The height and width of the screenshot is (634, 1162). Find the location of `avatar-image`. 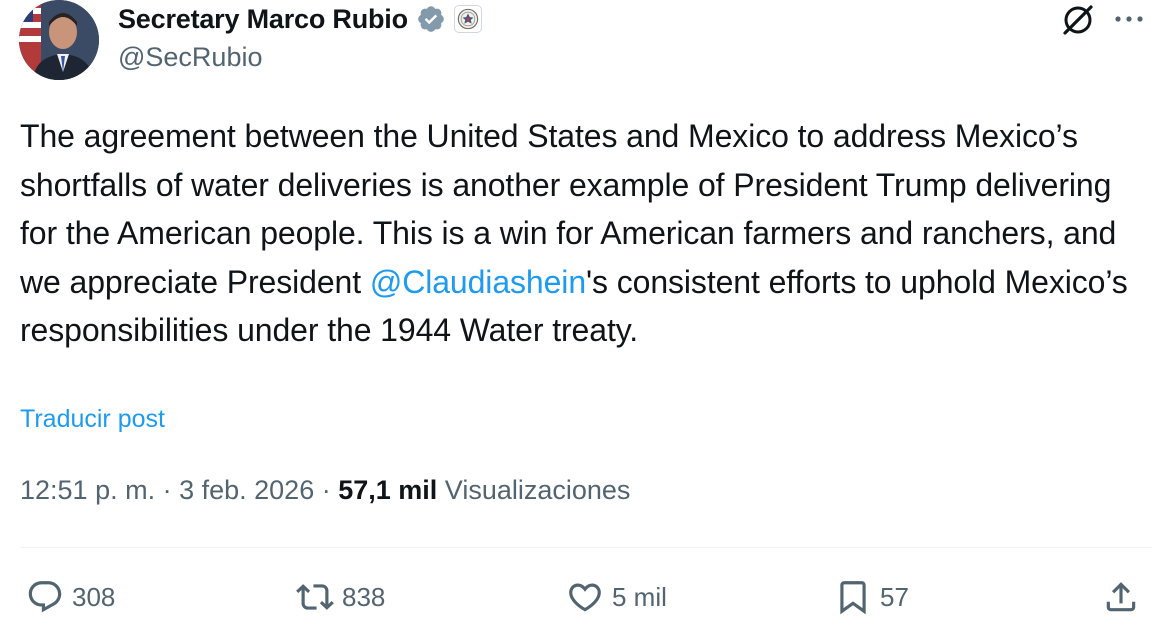

avatar-image is located at coordinates (59, 40).